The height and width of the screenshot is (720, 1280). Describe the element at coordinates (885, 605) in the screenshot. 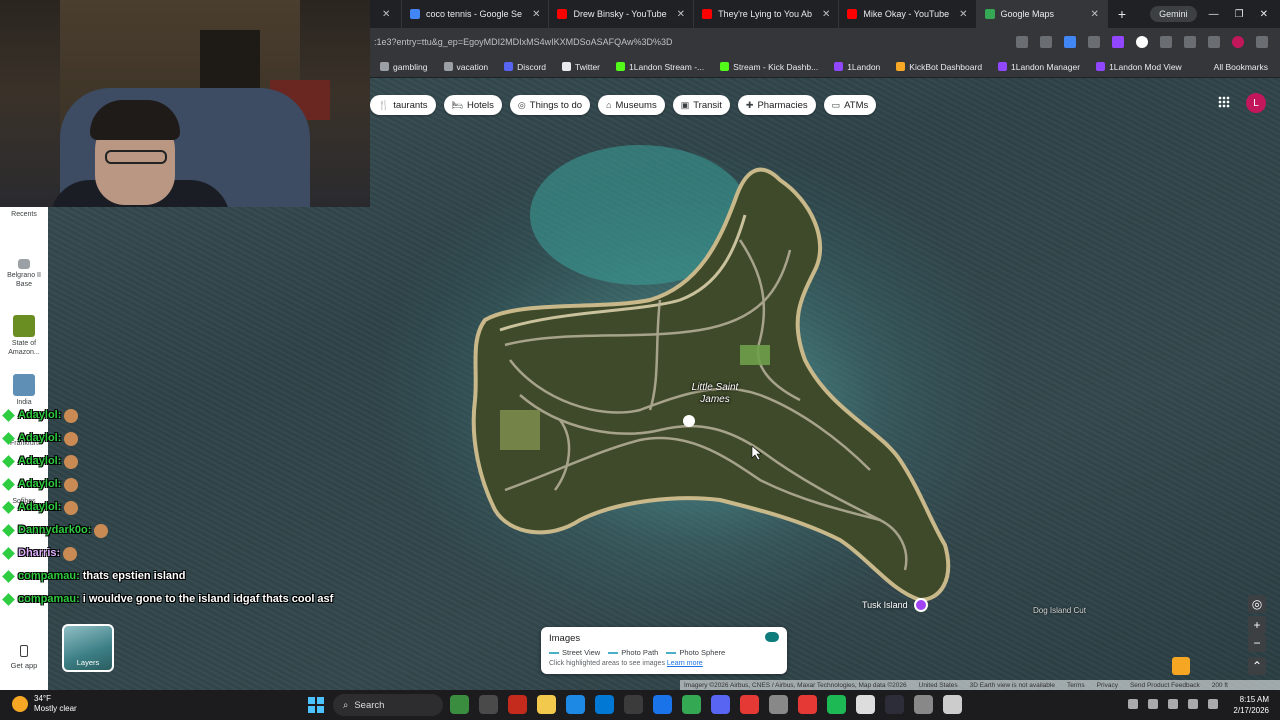

I see `tusk-island-label: Tusk Island` at that location.